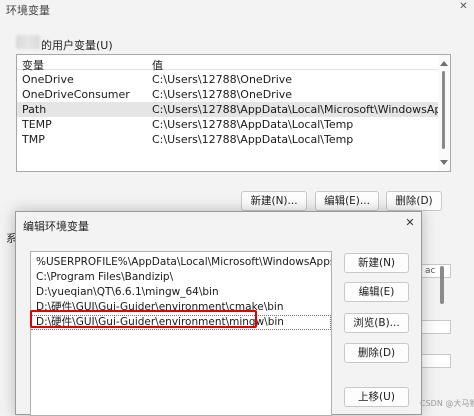 This screenshot has height=416, width=474. Describe the element at coordinates (295, 65) in the screenshot. I see `column-header-value: 值` at that location.